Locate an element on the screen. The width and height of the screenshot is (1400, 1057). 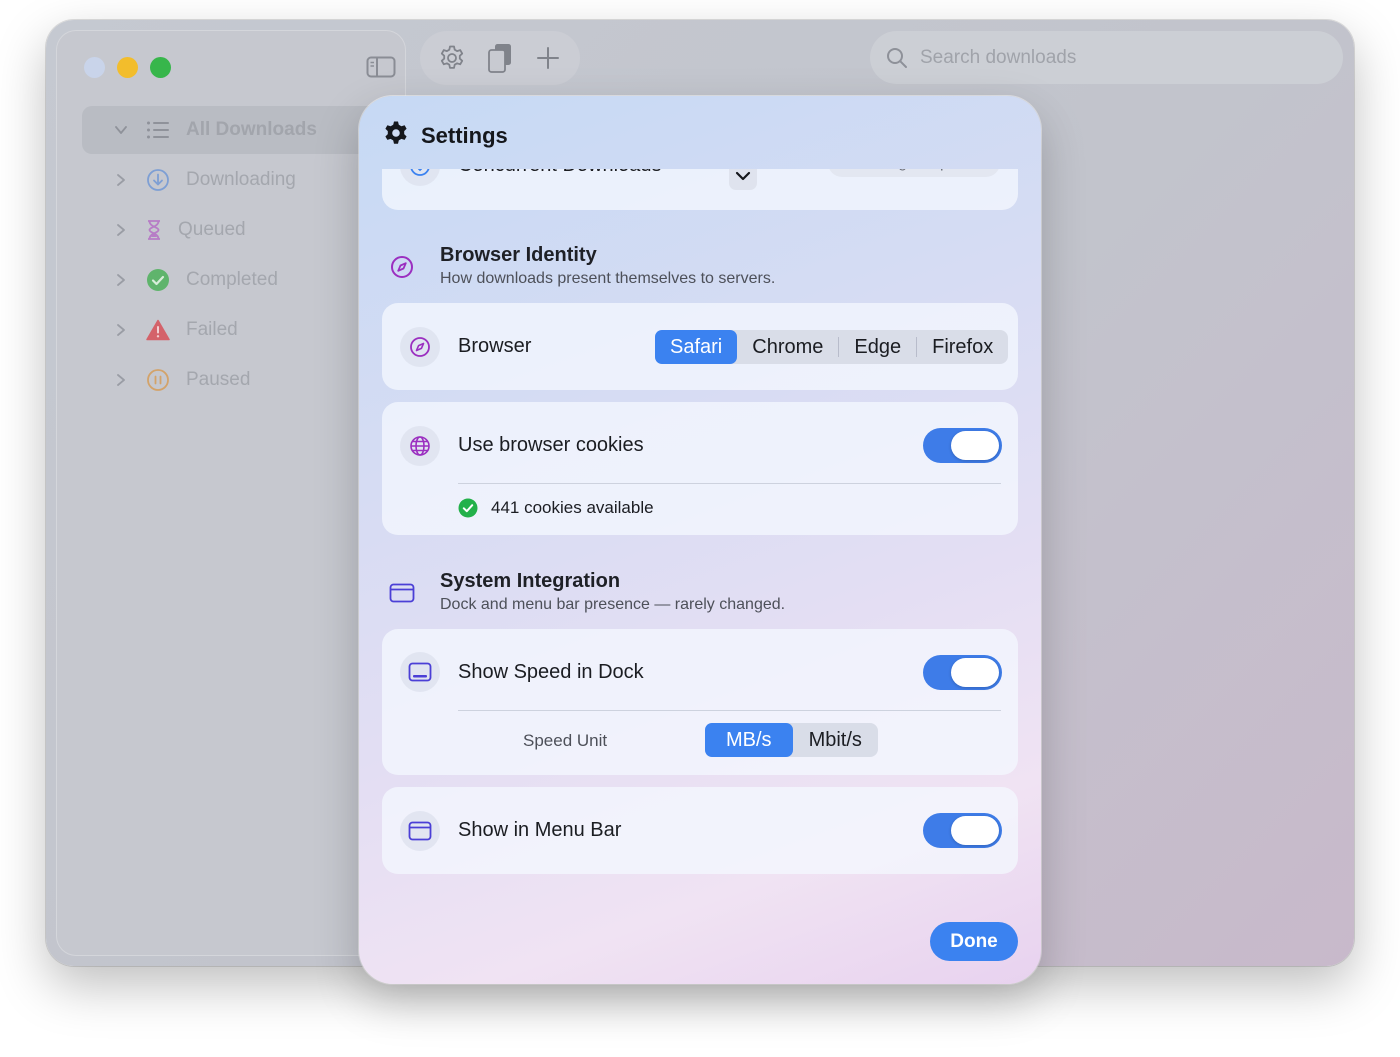
pause-circle-icon is located at coordinates (158, 380).